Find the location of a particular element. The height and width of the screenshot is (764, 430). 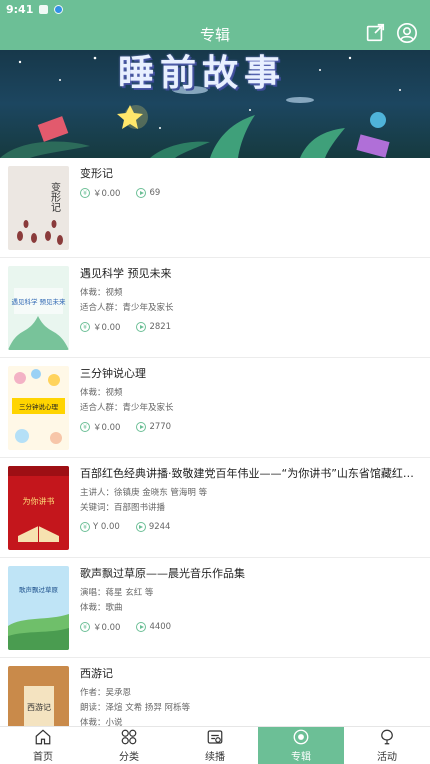

album-type: 体裁：歌曲 is located at coordinates (101, 608).